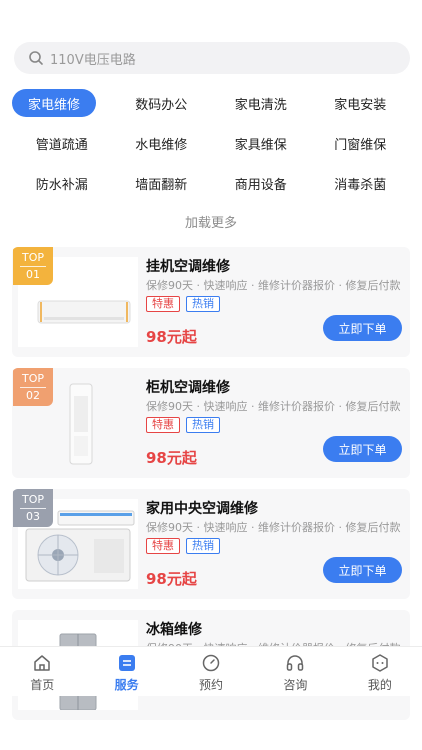 Image resolution: width=422 pixels, height=750 pixels. I want to click on search-icon, so click(36, 58).